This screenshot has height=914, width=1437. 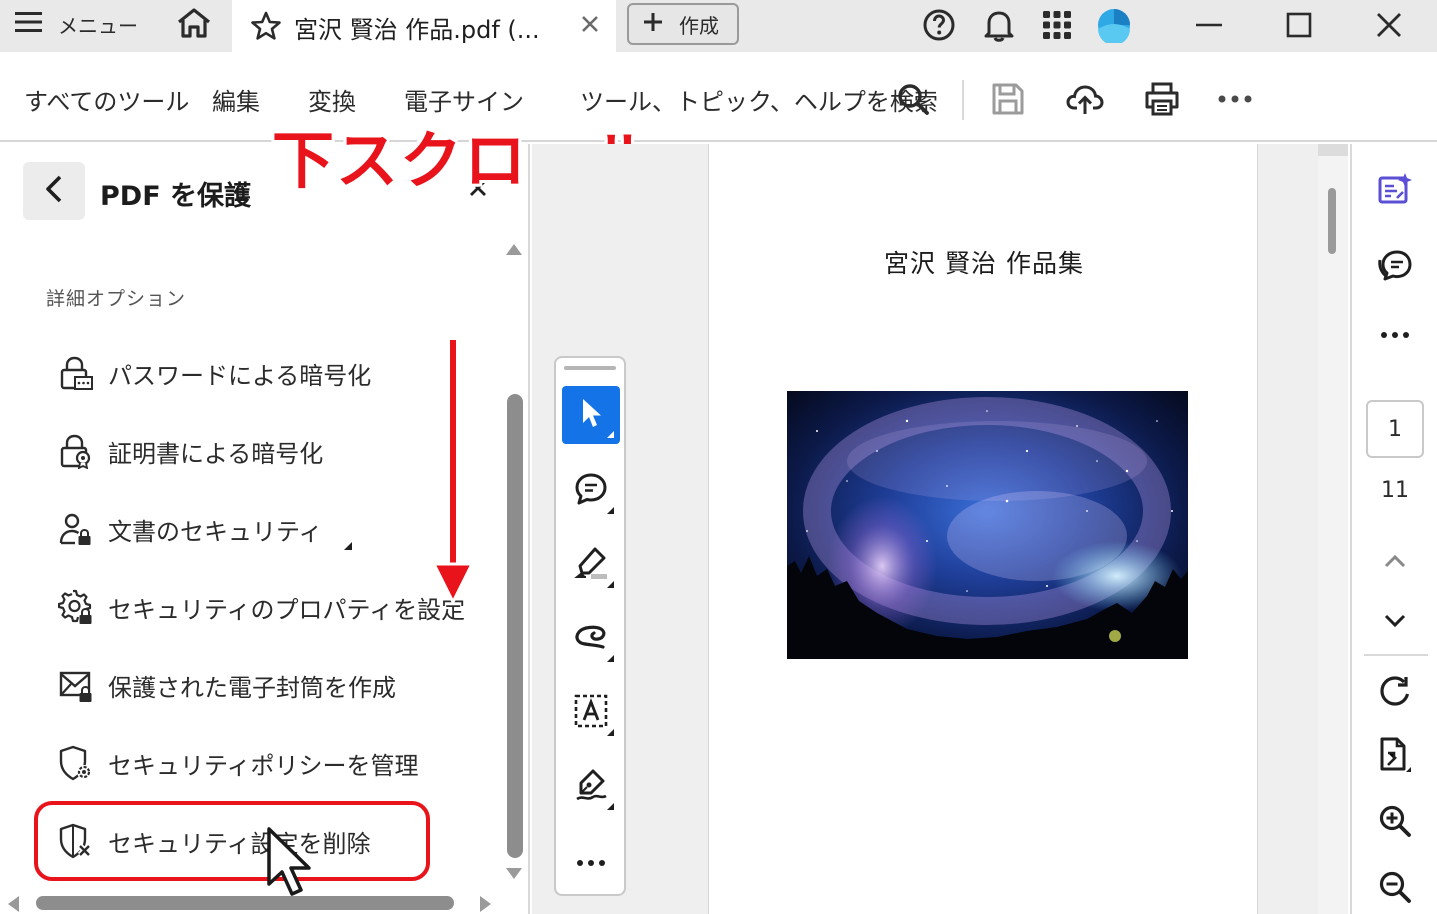 I want to click on panel-hscrollbar, so click(x=245, y=903).